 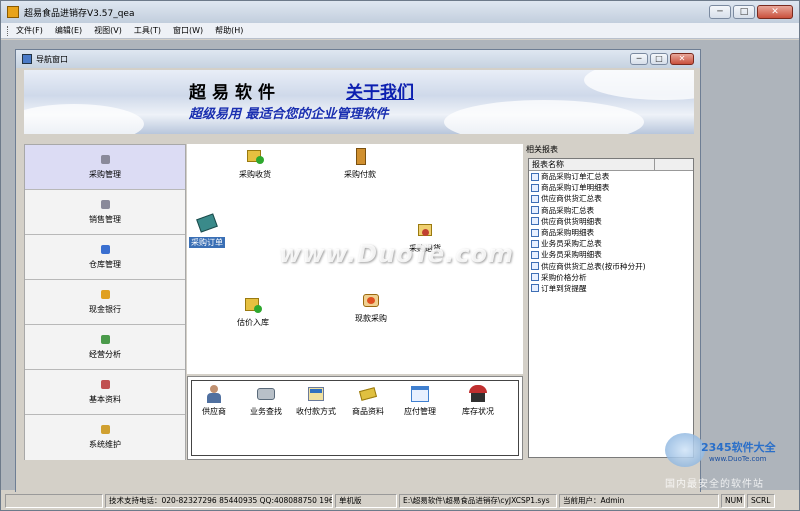 What do you see at coordinates (108, 30) in the screenshot?
I see `menu-view: 视图(V)` at bounding box center [108, 30].